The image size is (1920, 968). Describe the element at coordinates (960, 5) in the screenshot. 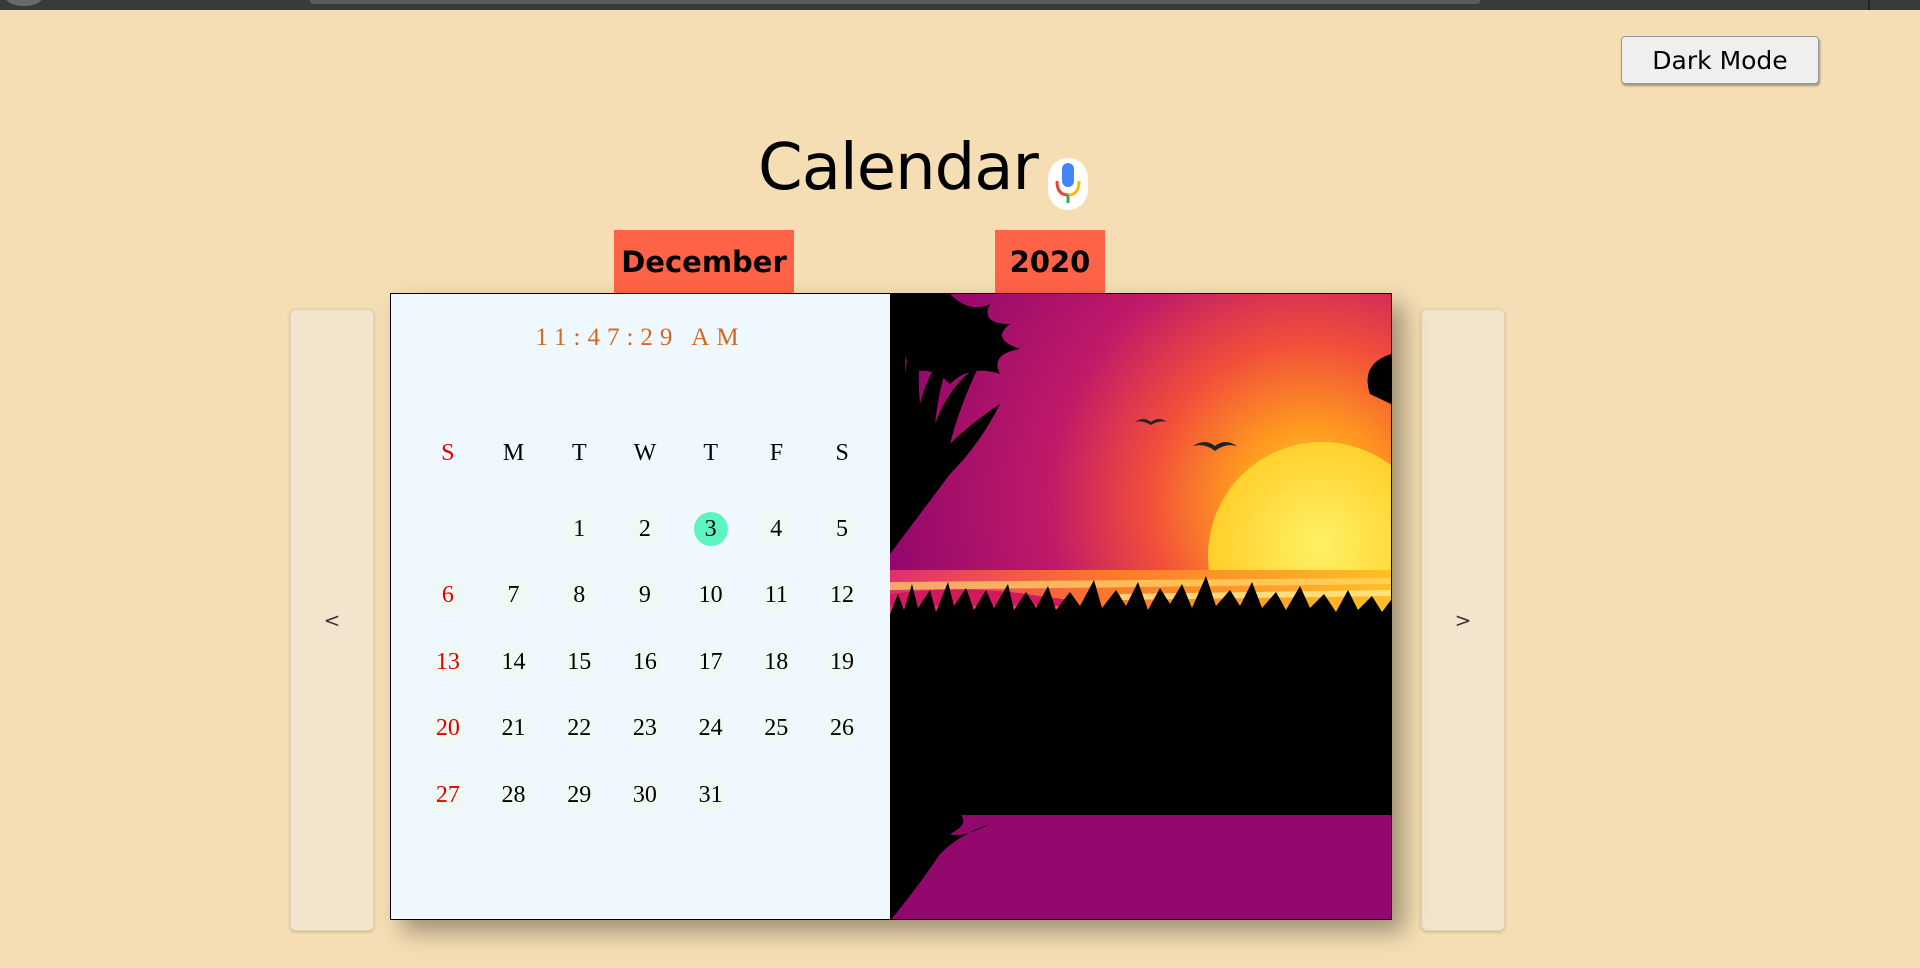

I see `browser-top-bar` at that location.